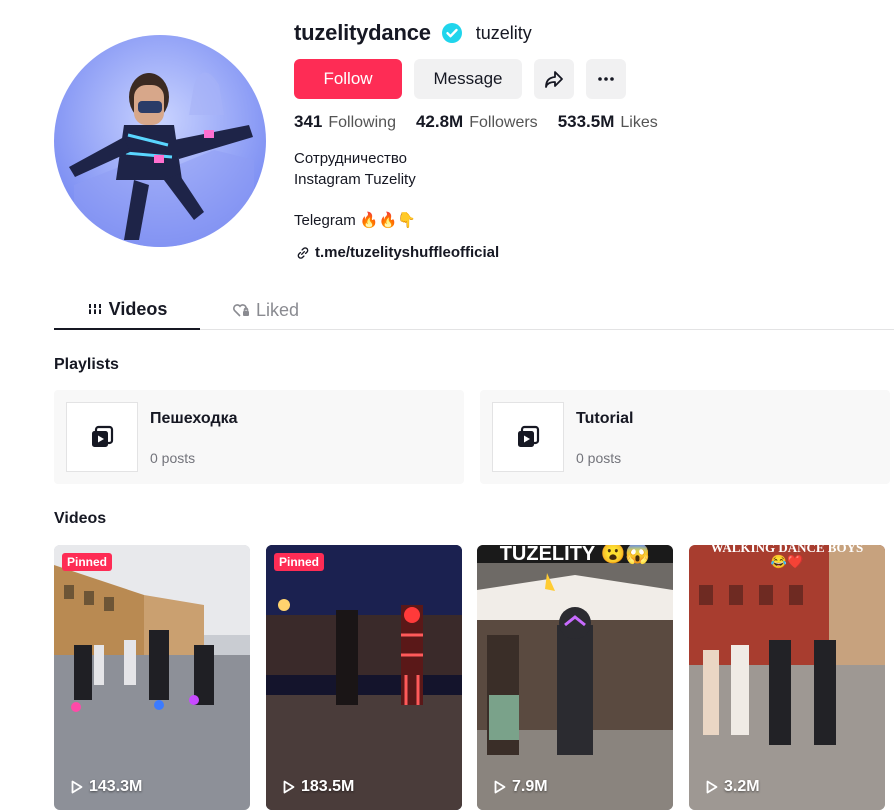  Describe the element at coordinates (503, 122) in the screenshot. I see `followers-label: Followers` at that location.